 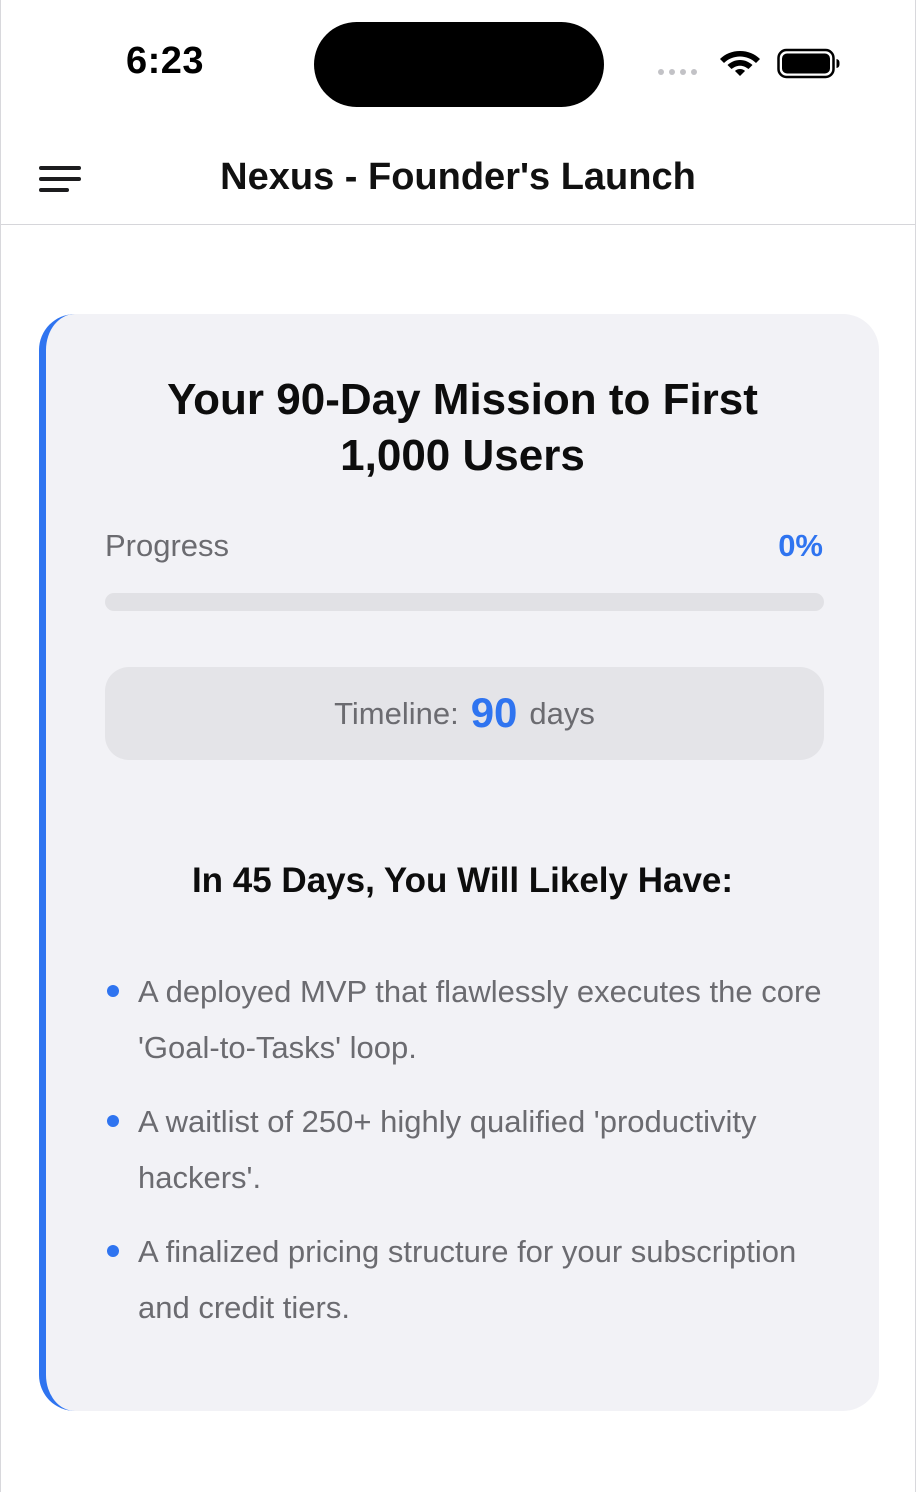 I want to click on card-title: Your 90-Day Mission to First 1,000 Users, so click(x=462, y=427).